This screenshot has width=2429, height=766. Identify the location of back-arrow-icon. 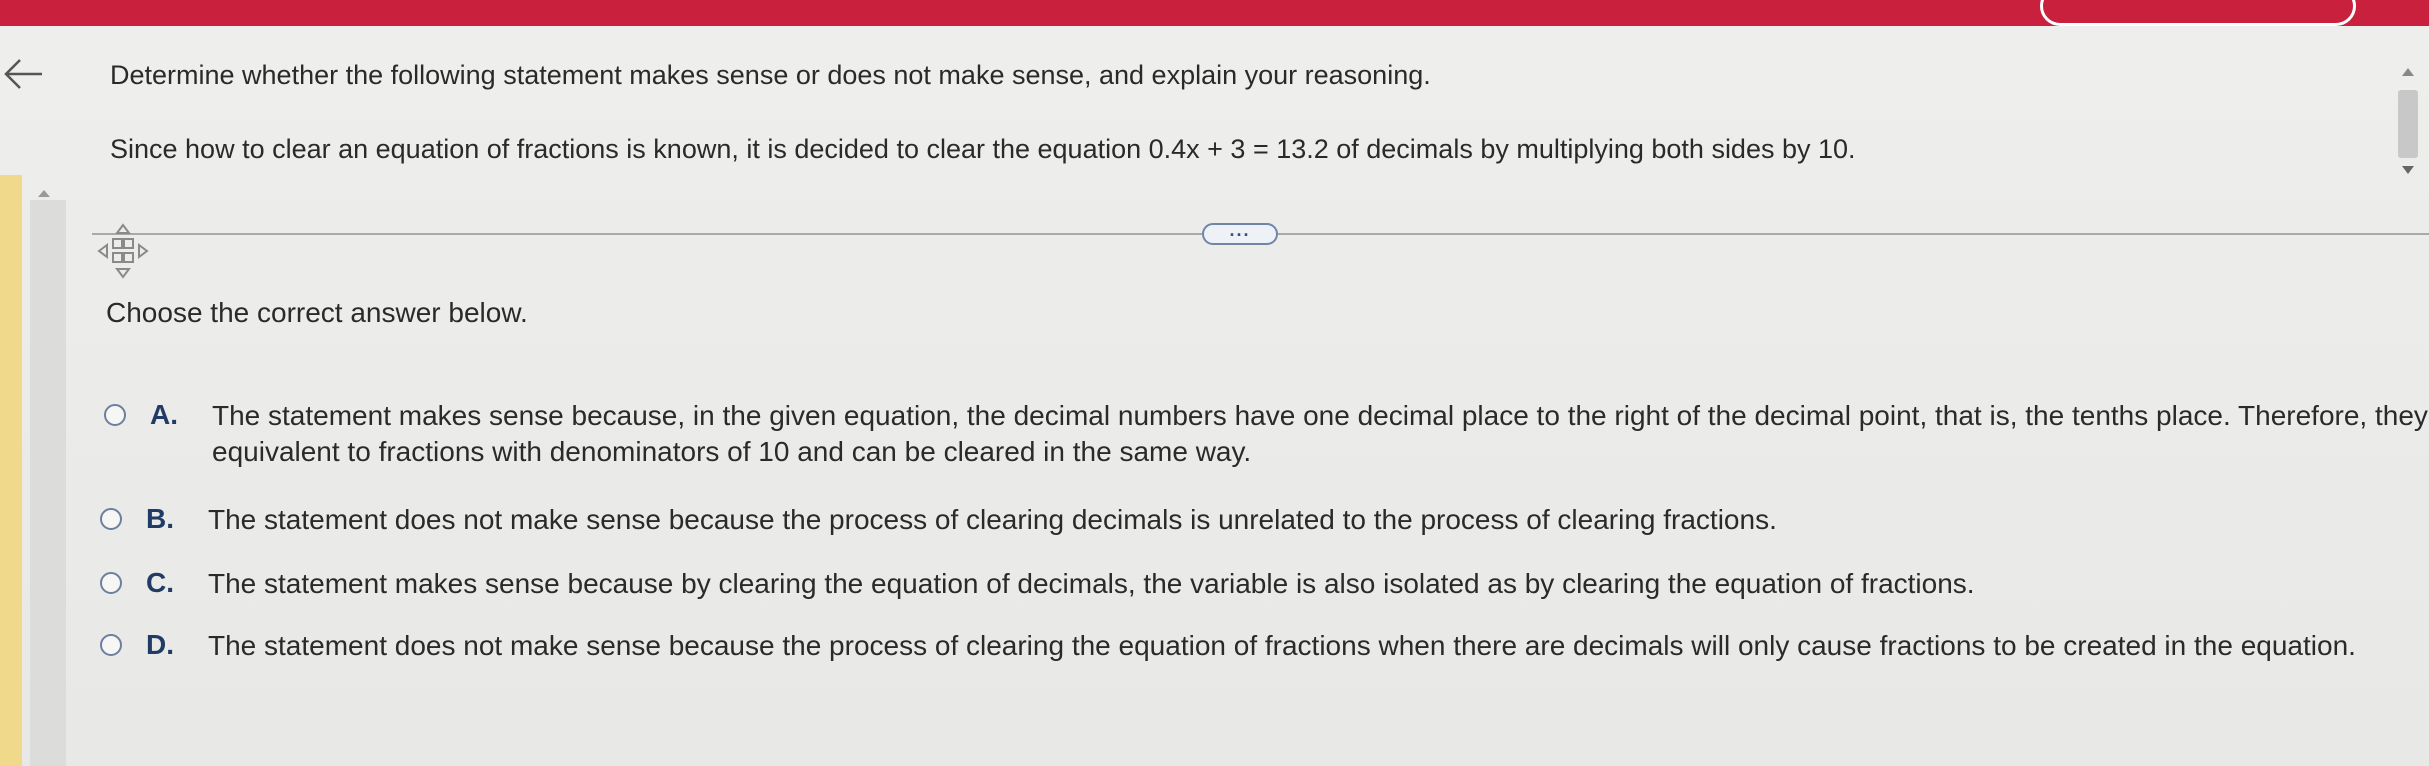
(24, 74).